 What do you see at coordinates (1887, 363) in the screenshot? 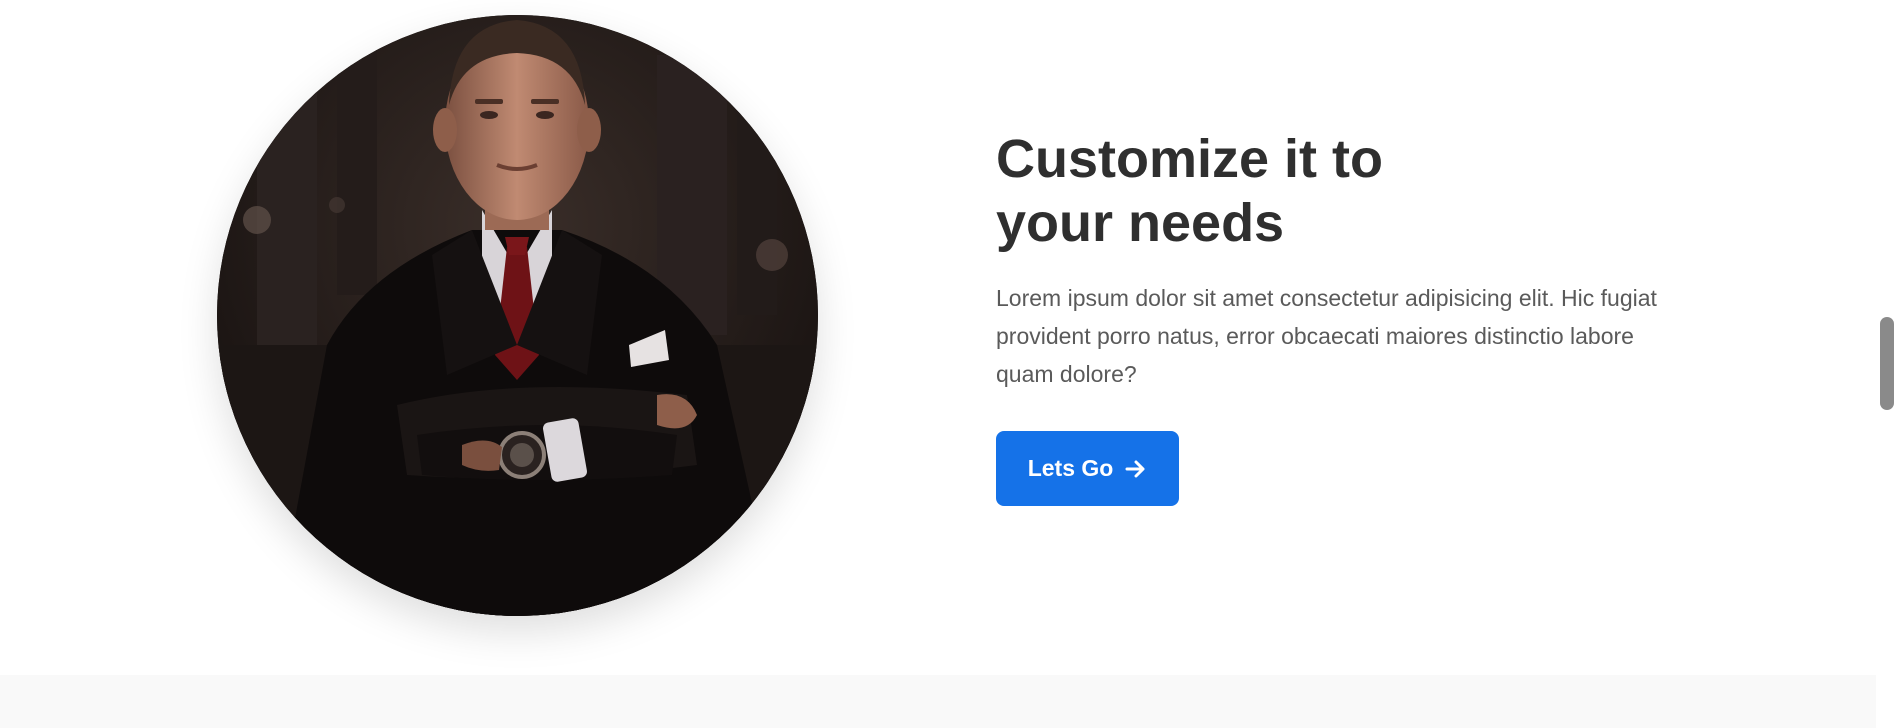
I see `scrollbar-thumb` at bounding box center [1887, 363].